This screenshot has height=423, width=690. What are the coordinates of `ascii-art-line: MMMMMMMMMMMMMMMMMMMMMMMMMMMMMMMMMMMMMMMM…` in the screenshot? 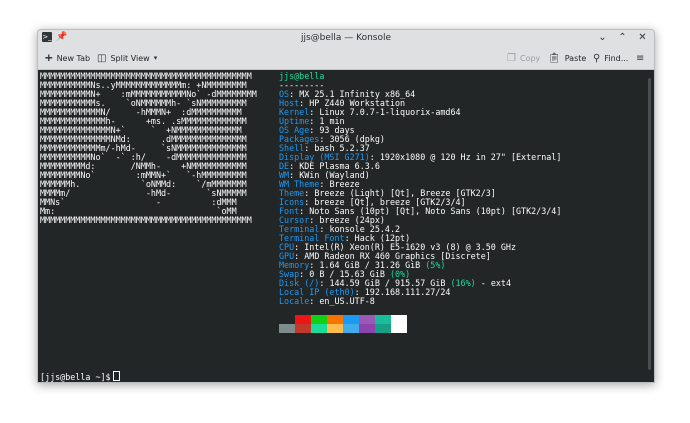 It's located at (146, 220).